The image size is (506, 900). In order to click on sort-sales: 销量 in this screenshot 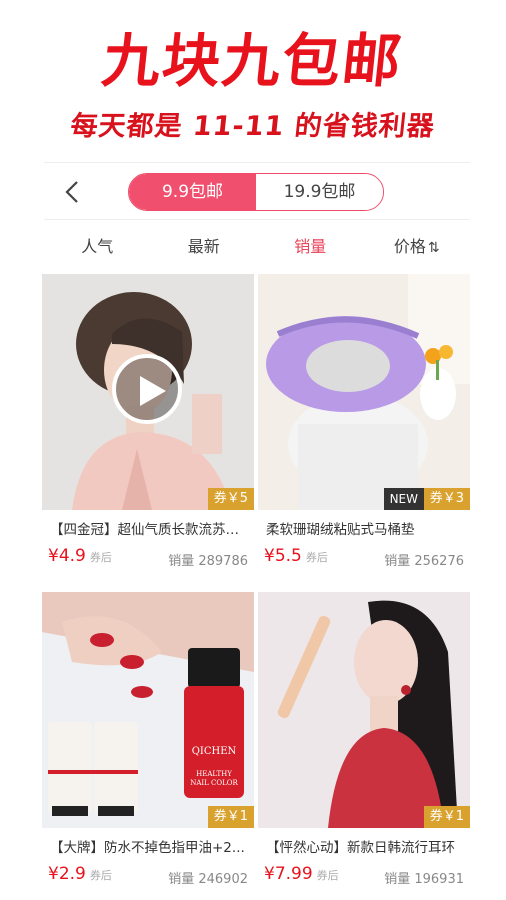, I will do `click(310, 247)`.